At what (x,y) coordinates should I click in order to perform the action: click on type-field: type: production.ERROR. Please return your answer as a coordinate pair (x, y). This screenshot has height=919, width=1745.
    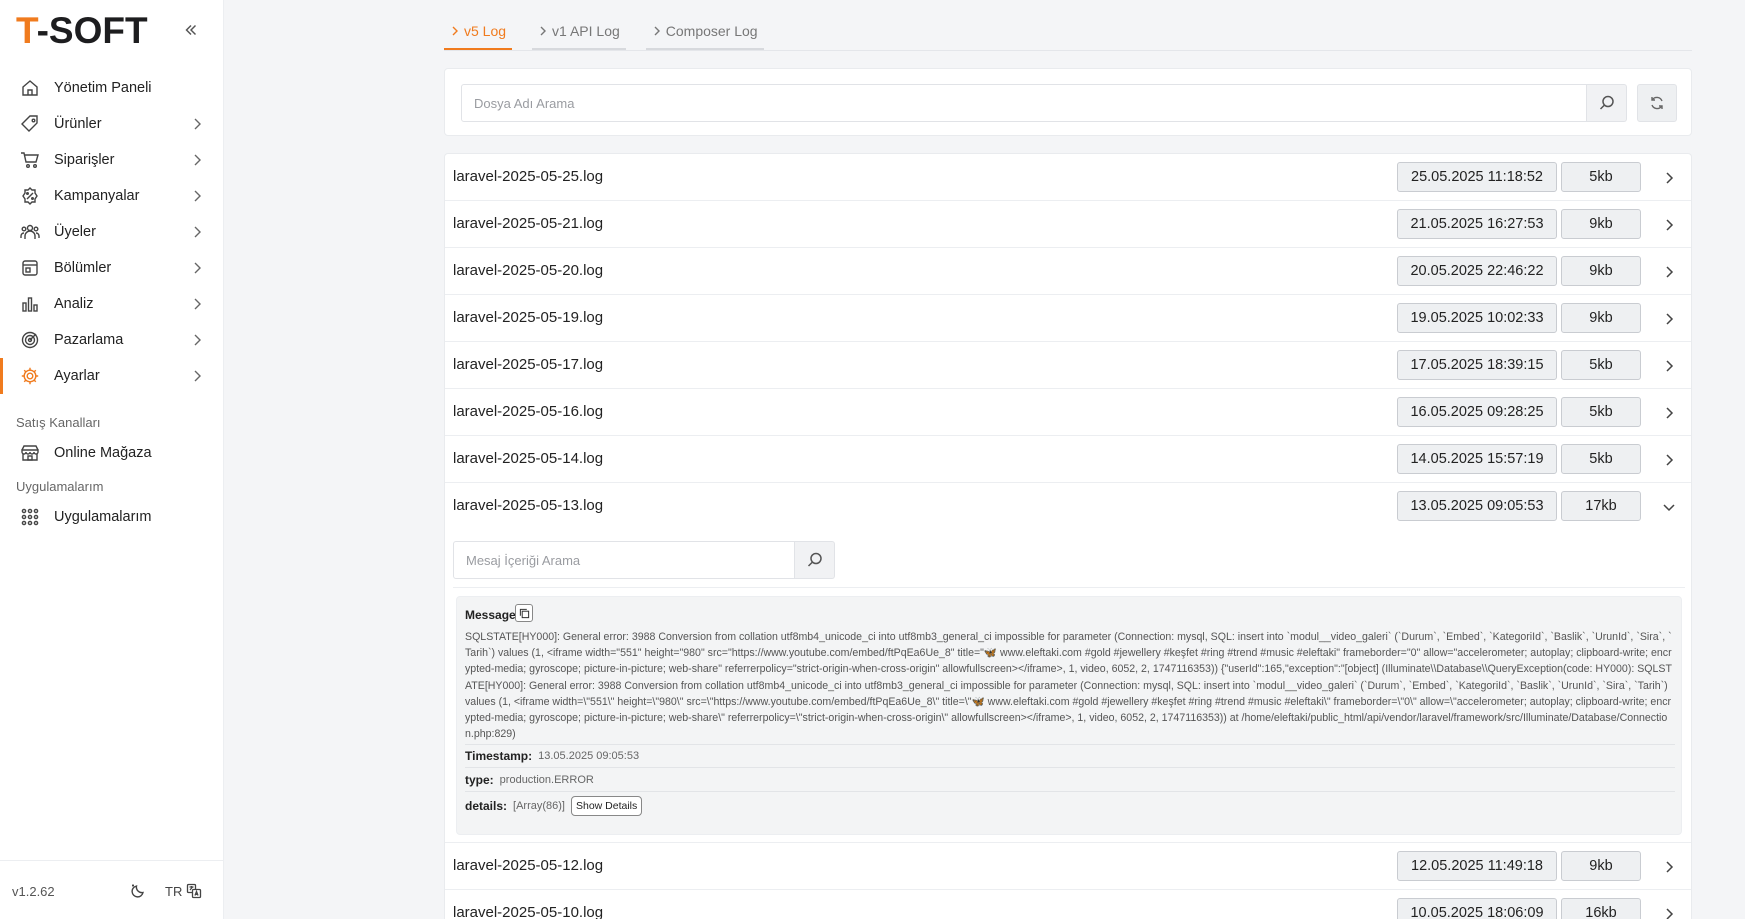
    Looking at the image, I should click on (529, 780).